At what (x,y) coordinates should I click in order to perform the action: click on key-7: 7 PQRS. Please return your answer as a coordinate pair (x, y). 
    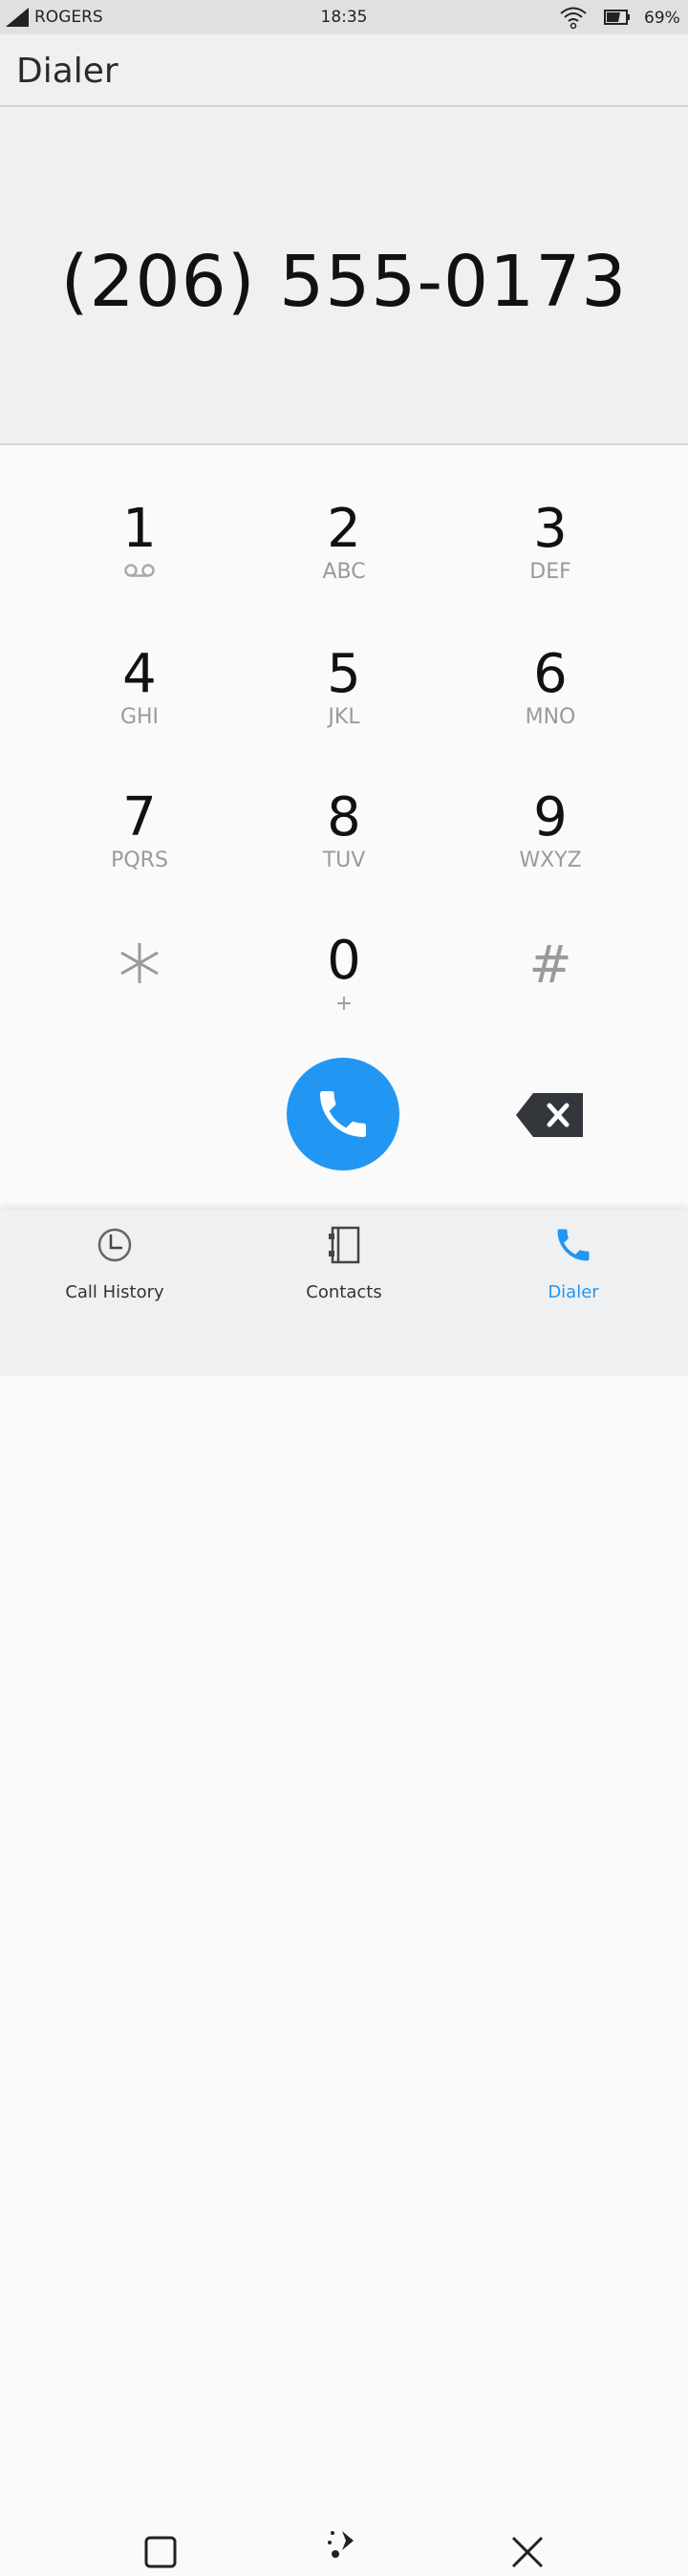
    Looking at the image, I should click on (139, 849).